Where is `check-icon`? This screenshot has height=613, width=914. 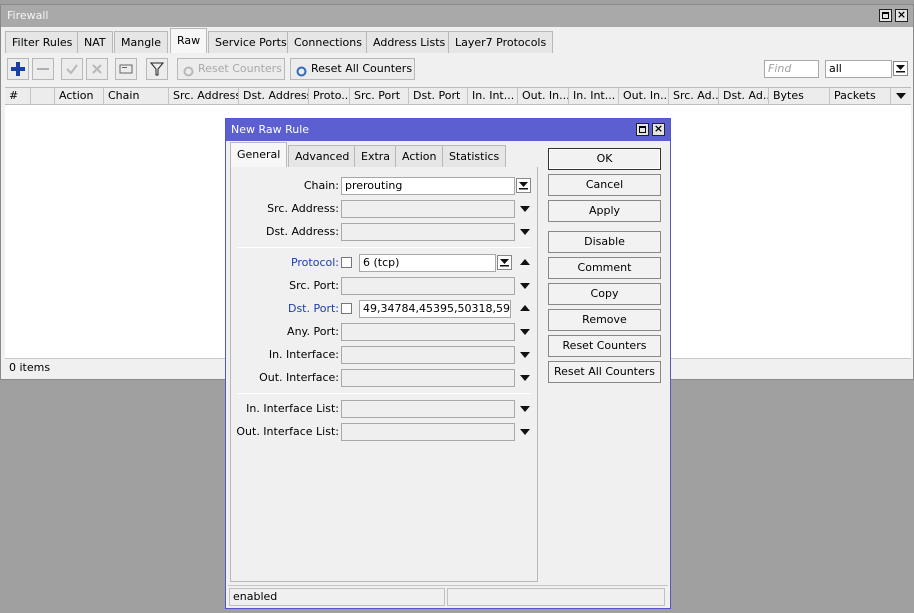
check-icon is located at coordinates (72, 69).